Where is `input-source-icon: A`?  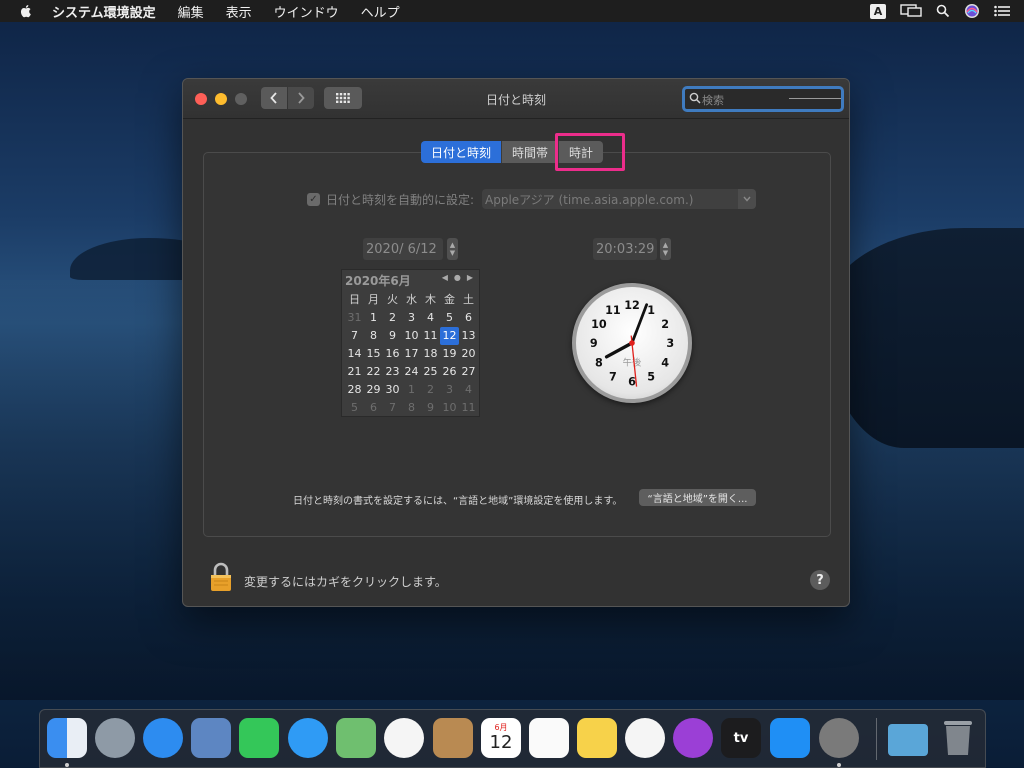 input-source-icon: A is located at coordinates (878, 11).